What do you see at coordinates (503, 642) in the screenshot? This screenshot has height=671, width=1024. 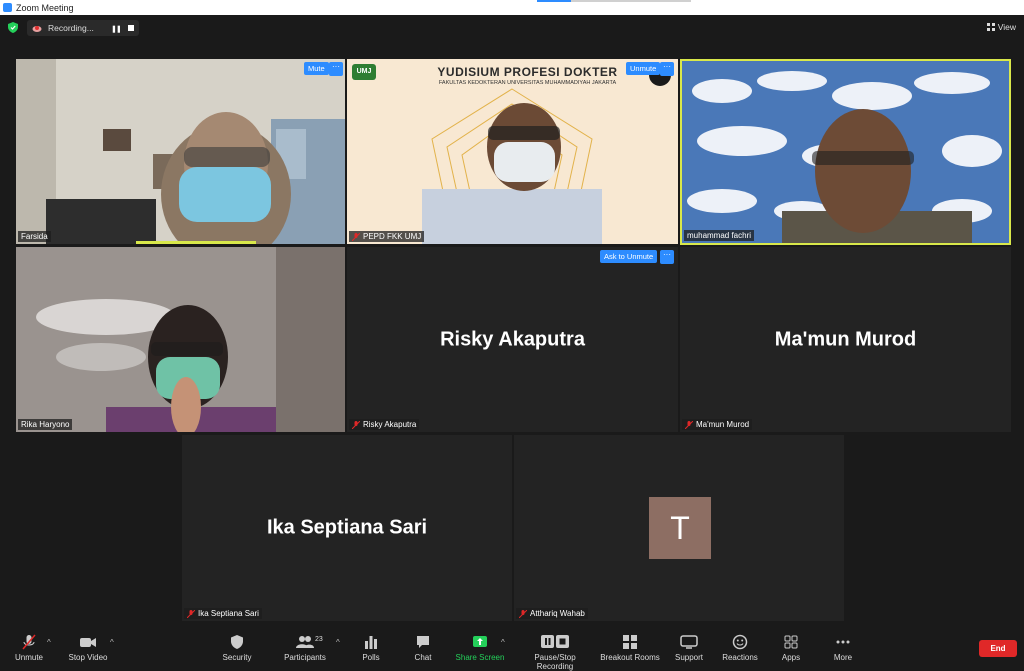 I see `share-options-caret: ^` at bounding box center [503, 642].